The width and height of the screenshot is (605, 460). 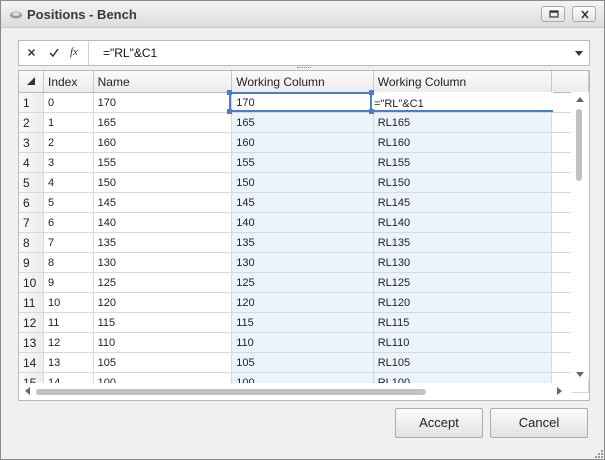 I want to click on cell-name: 130, so click(x=163, y=262).